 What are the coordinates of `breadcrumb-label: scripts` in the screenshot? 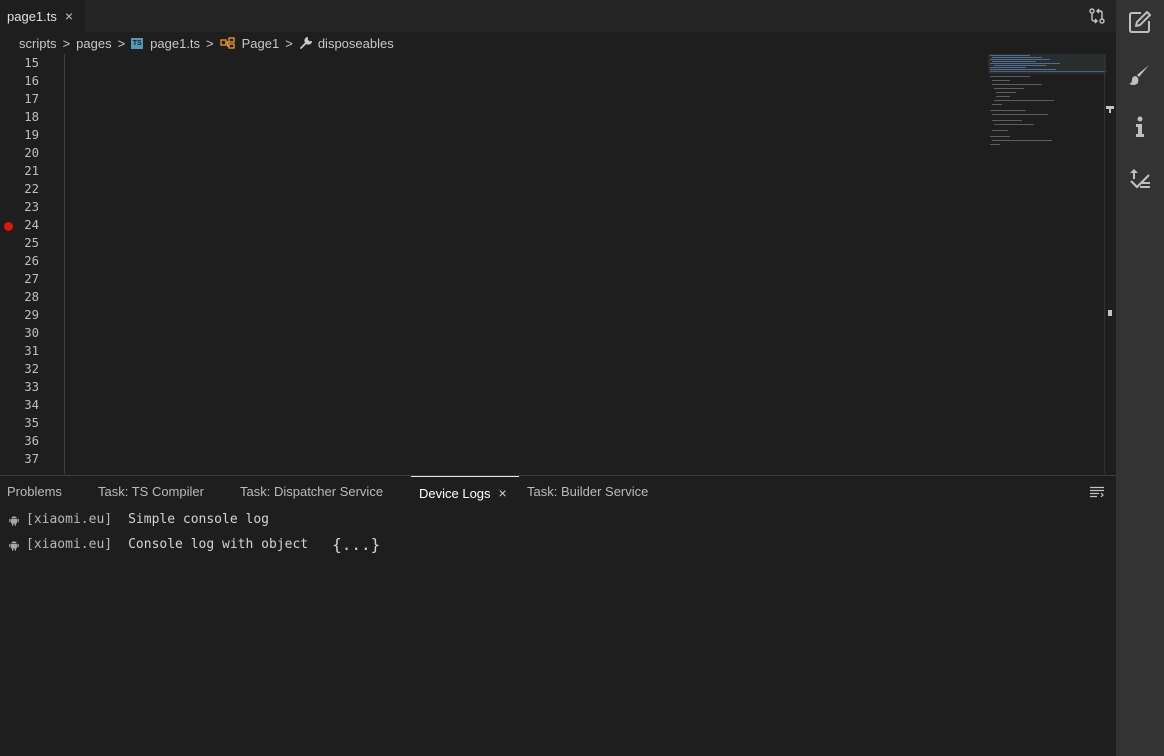 It's located at (38, 43).